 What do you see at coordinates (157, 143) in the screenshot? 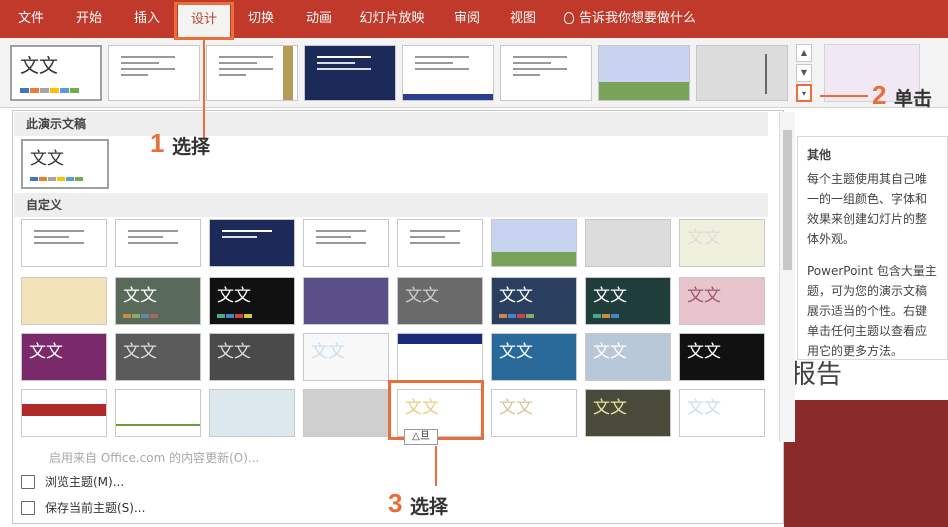
I see `step-1-number: 1` at bounding box center [157, 143].